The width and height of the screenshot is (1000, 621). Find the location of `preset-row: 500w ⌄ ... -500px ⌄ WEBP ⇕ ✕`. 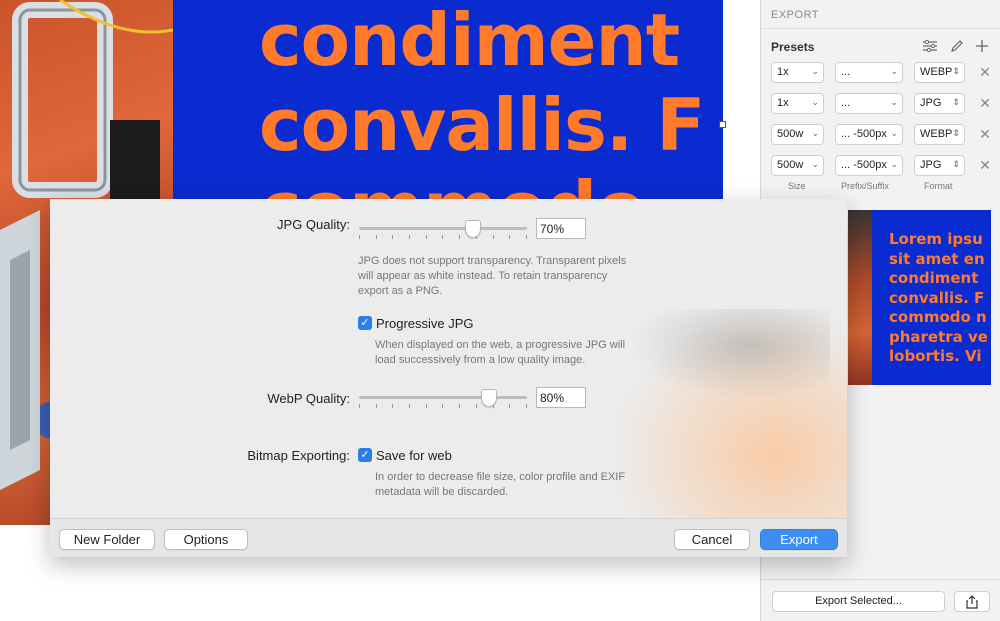

preset-row: 500w ⌄ ... -500px ⌄ WEBP ⇕ ✕ is located at coordinates (883, 134).